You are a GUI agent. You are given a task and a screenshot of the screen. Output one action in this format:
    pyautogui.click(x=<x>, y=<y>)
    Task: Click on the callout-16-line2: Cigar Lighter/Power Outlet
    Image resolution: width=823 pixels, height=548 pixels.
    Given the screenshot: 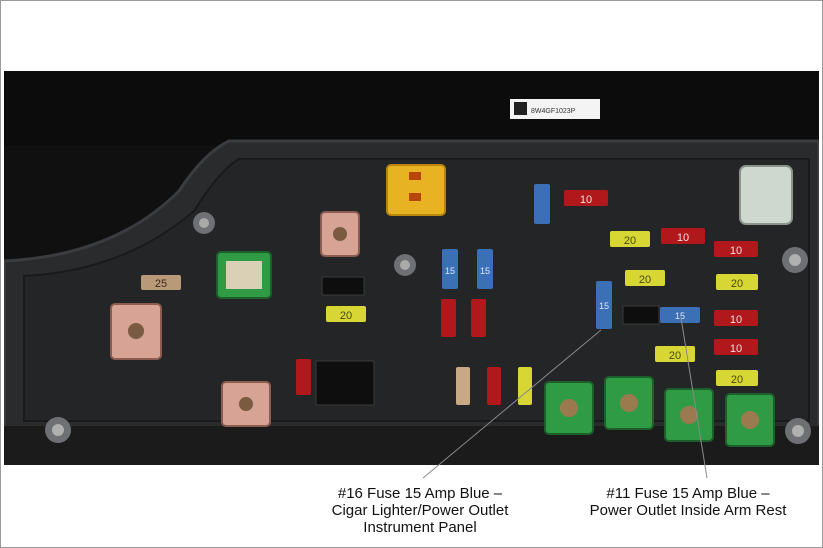 What is the action you would take?
    pyautogui.click(x=420, y=510)
    